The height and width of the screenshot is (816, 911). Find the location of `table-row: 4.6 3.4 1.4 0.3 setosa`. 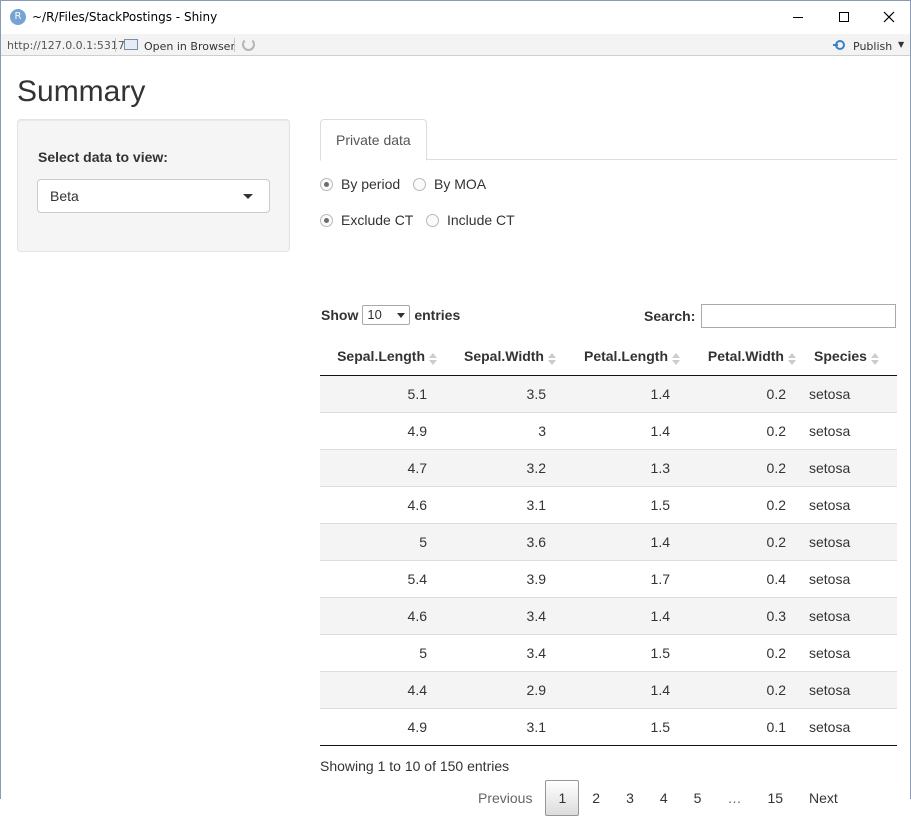

table-row: 4.6 3.4 1.4 0.3 setosa is located at coordinates (608, 615).